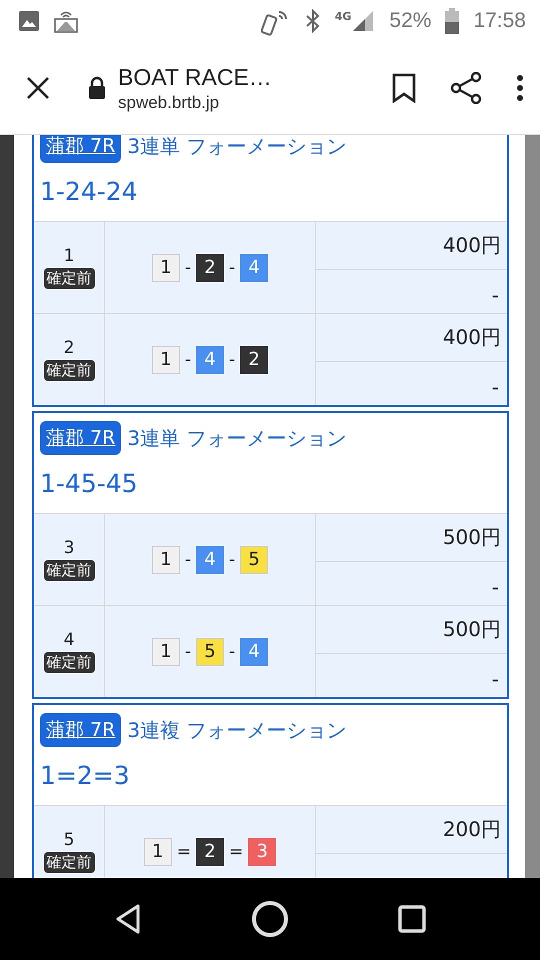 The width and height of the screenshot is (540, 960). I want to click on close-icon, so click(38, 88).